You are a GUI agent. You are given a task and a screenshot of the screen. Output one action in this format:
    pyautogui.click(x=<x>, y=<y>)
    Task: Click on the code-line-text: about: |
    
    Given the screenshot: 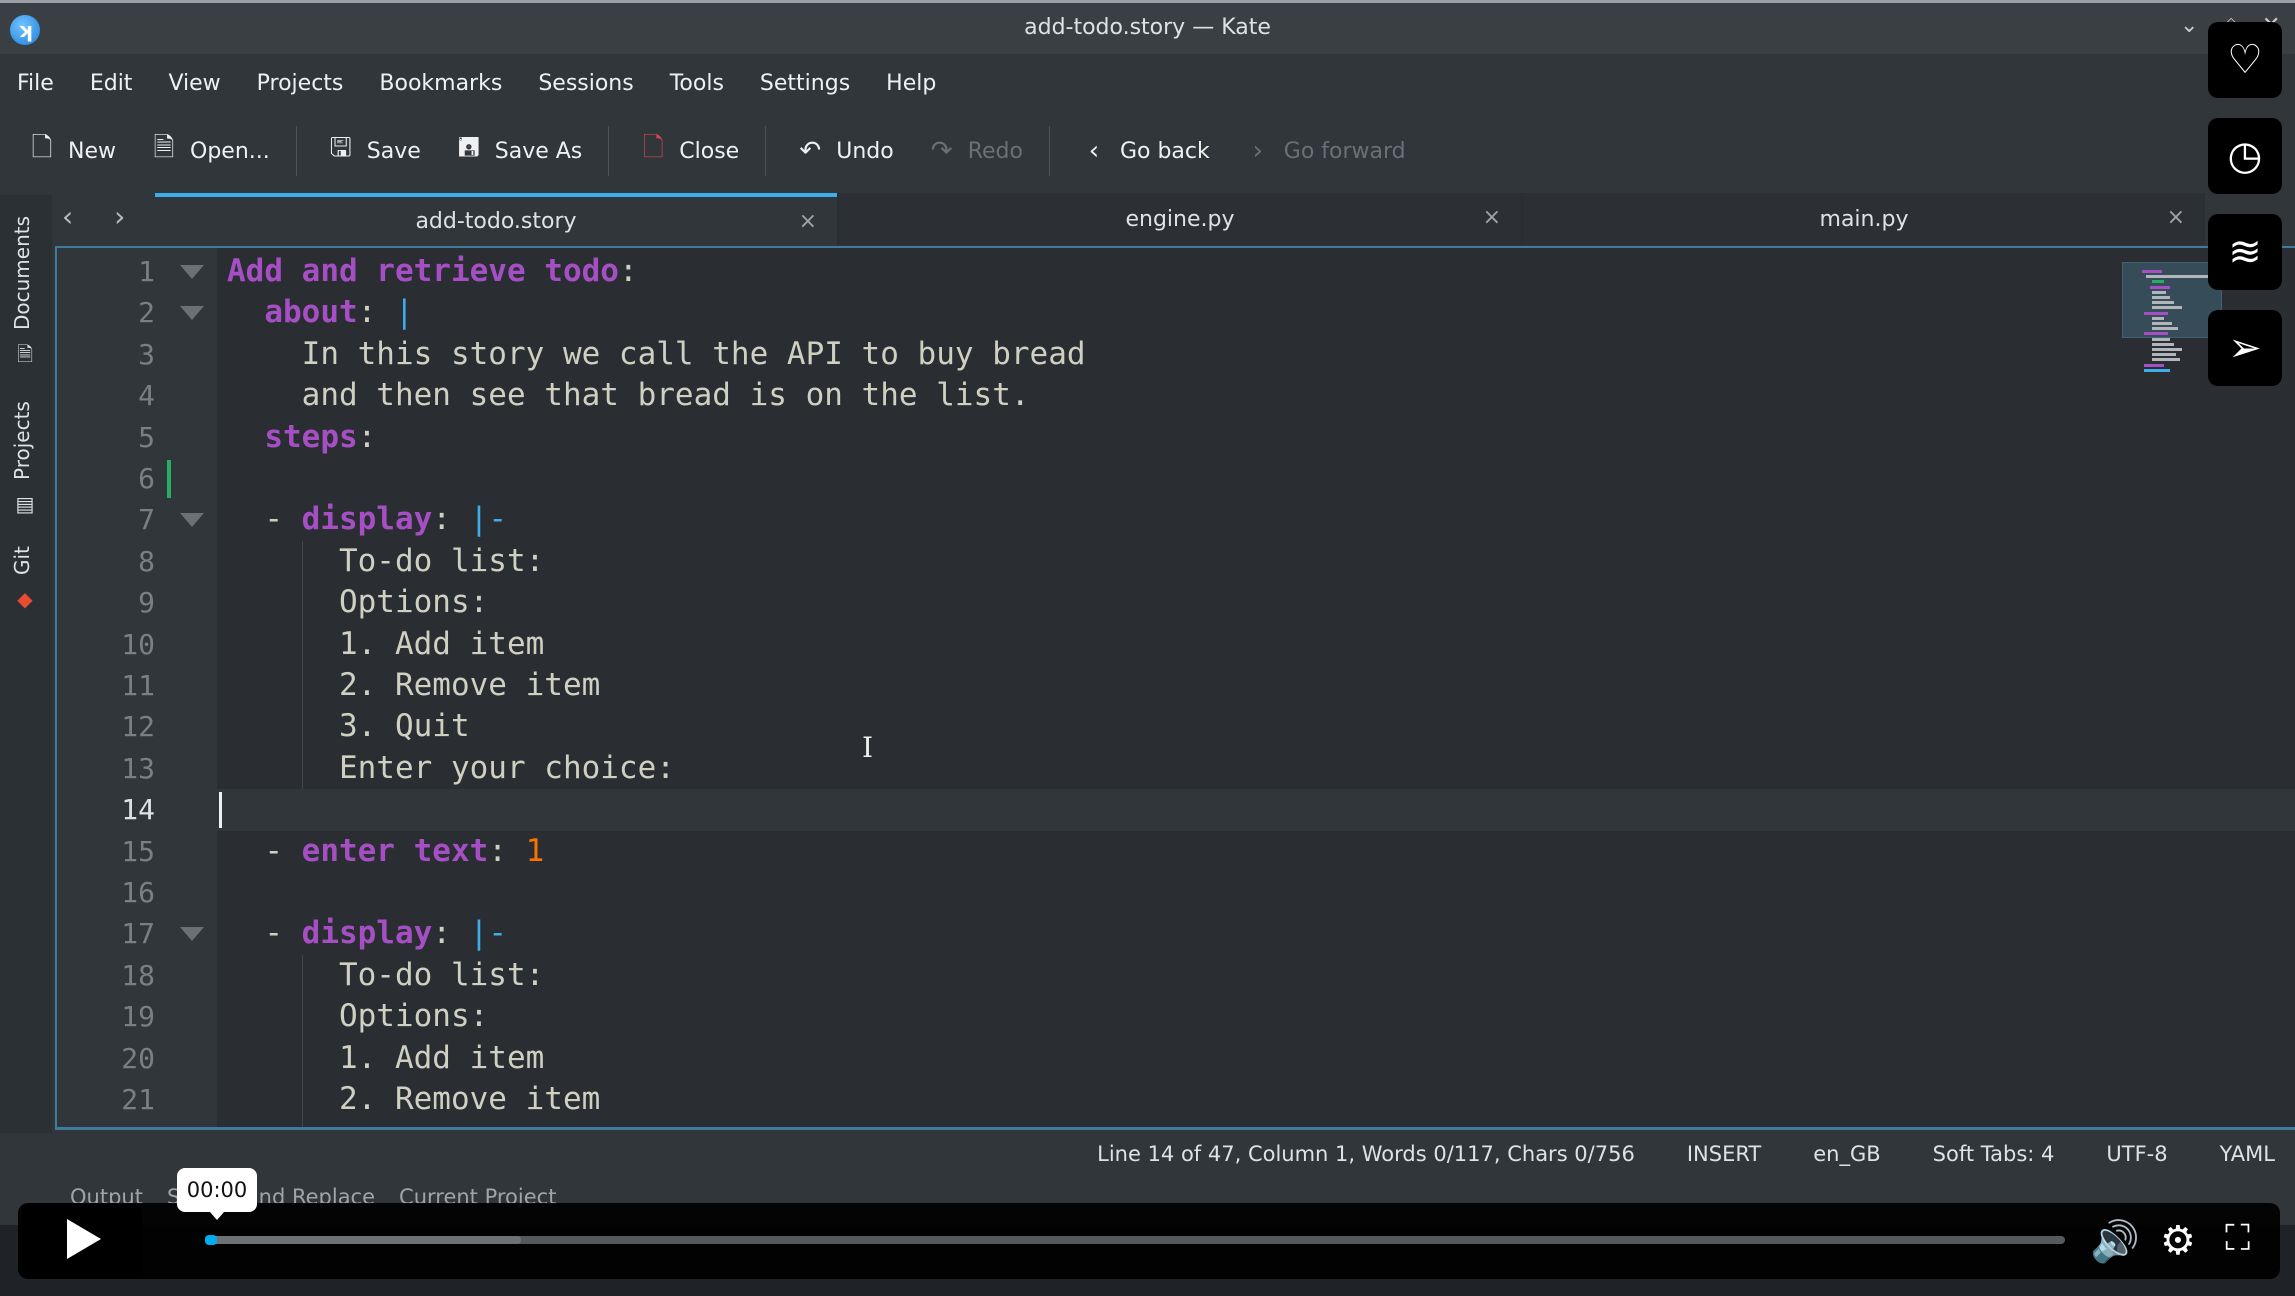 What is the action you would take?
    pyautogui.click(x=339, y=312)
    